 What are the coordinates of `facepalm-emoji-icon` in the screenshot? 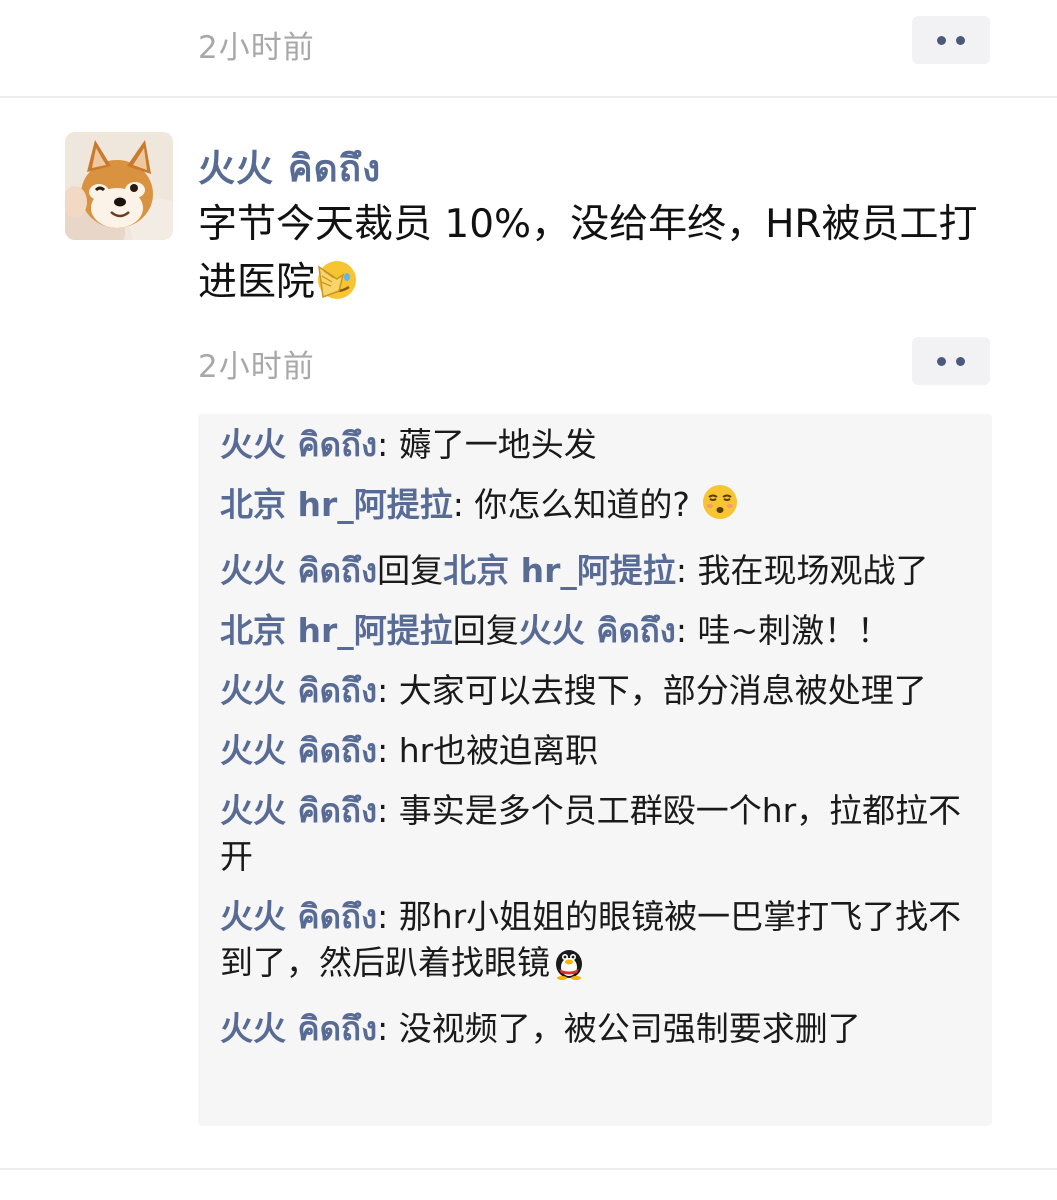 It's located at (337, 287).